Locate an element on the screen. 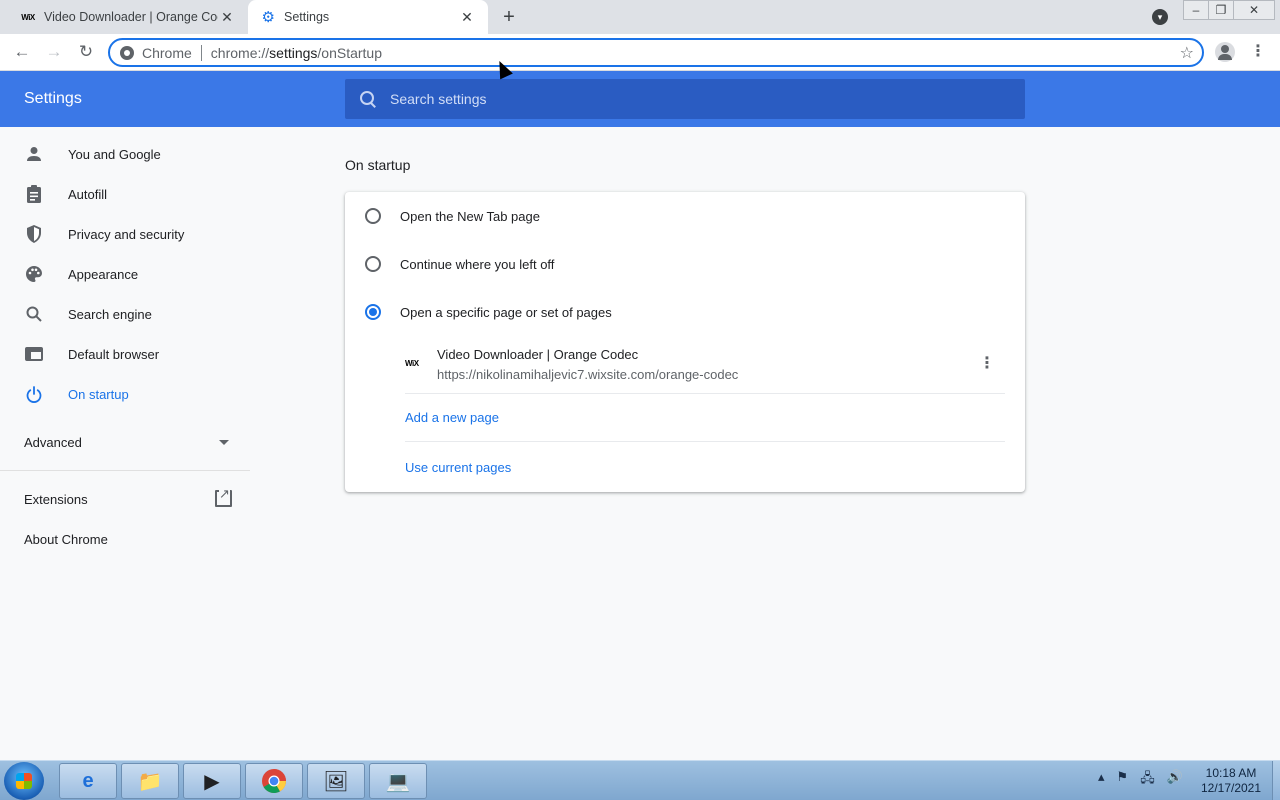  option-label: Open a specific page or set of pages is located at coordinates (506, 312).